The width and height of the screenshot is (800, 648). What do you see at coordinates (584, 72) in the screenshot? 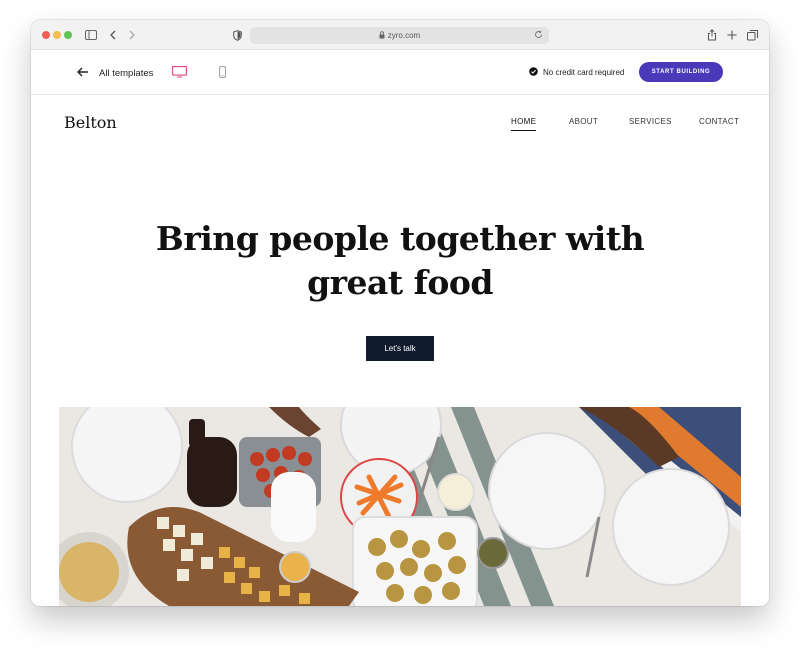
I see `no-credit-card-text: No credit card required` at bounding box center [584, 72].